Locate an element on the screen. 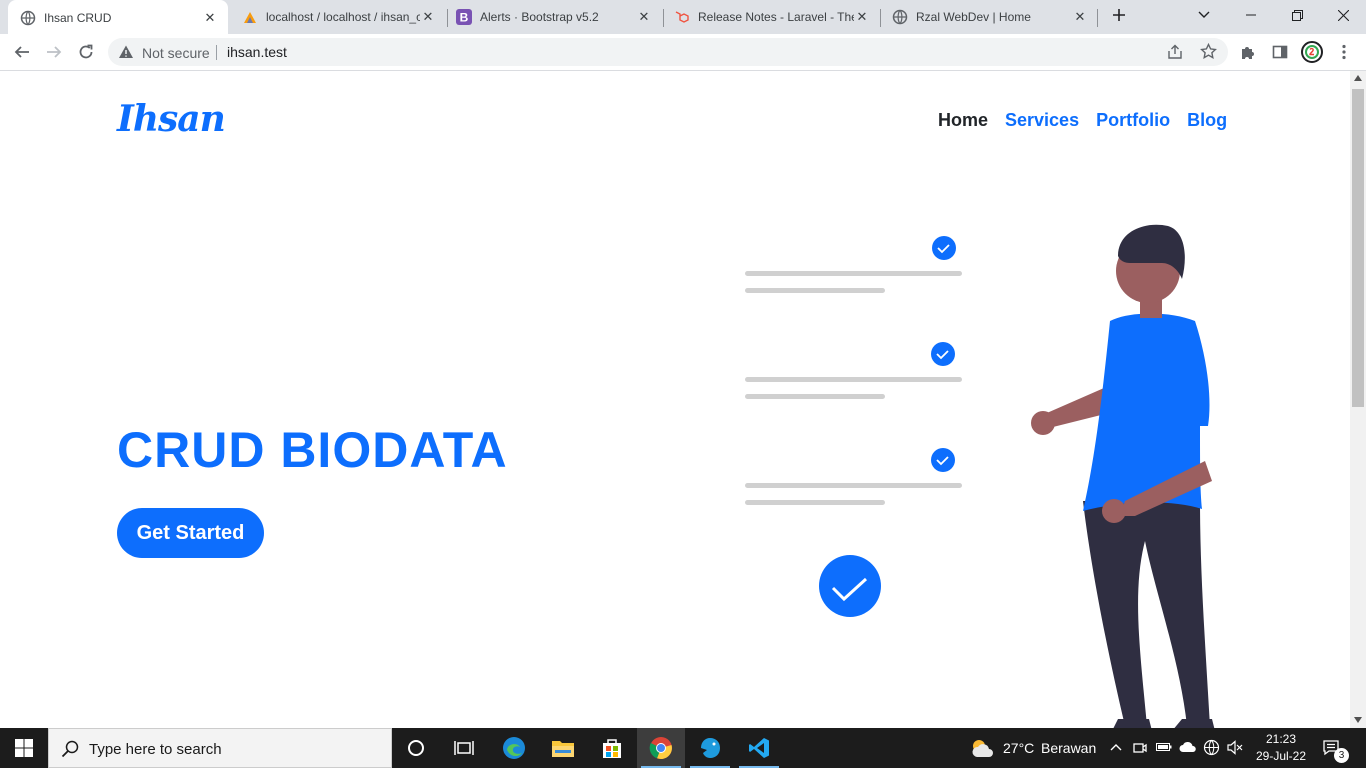 The height and width of the screenshot is (768, 1366). forward-button is located at coordinates (54, 52).